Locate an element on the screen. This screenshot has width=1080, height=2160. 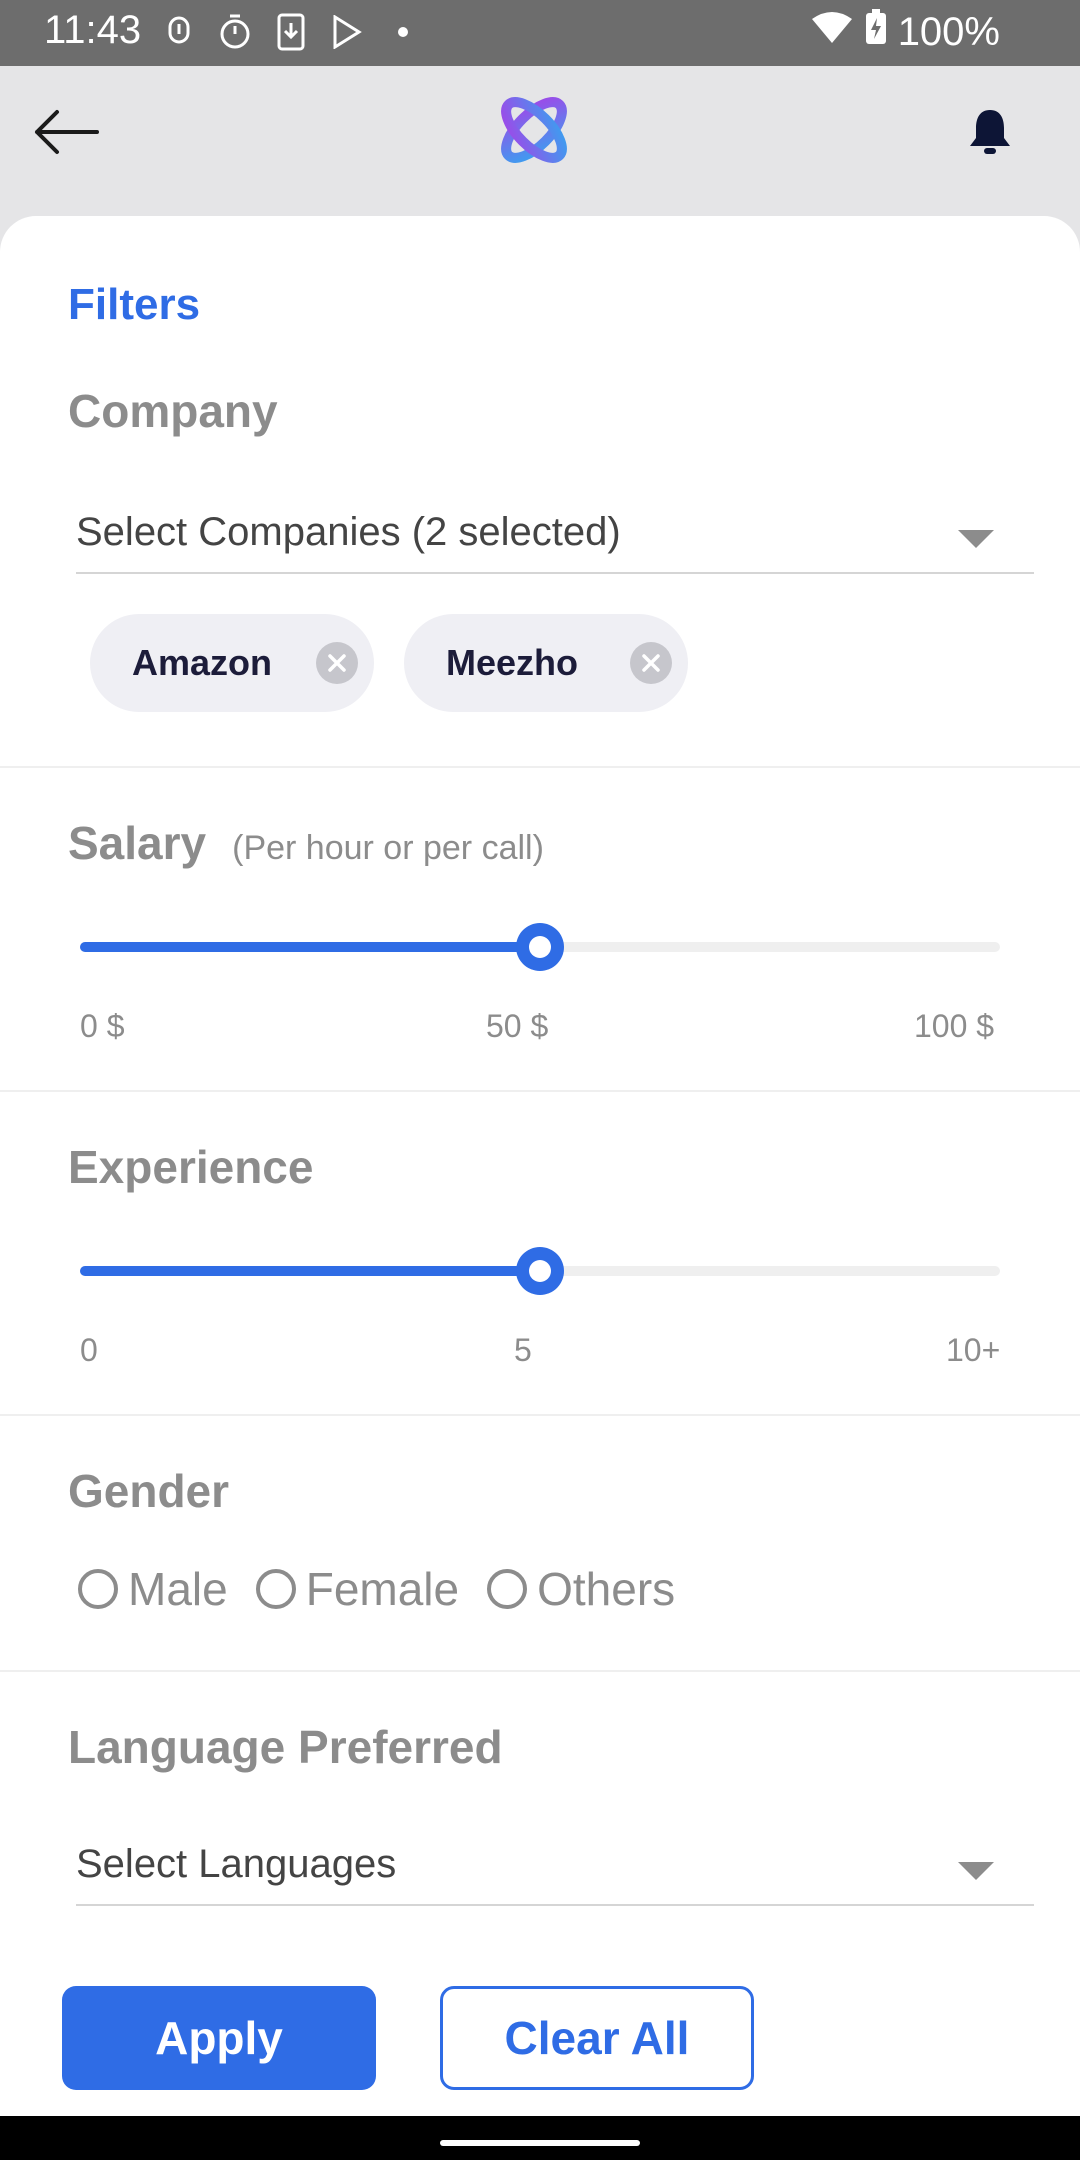
radio-label: Female is located at coordinates (382, 1589).